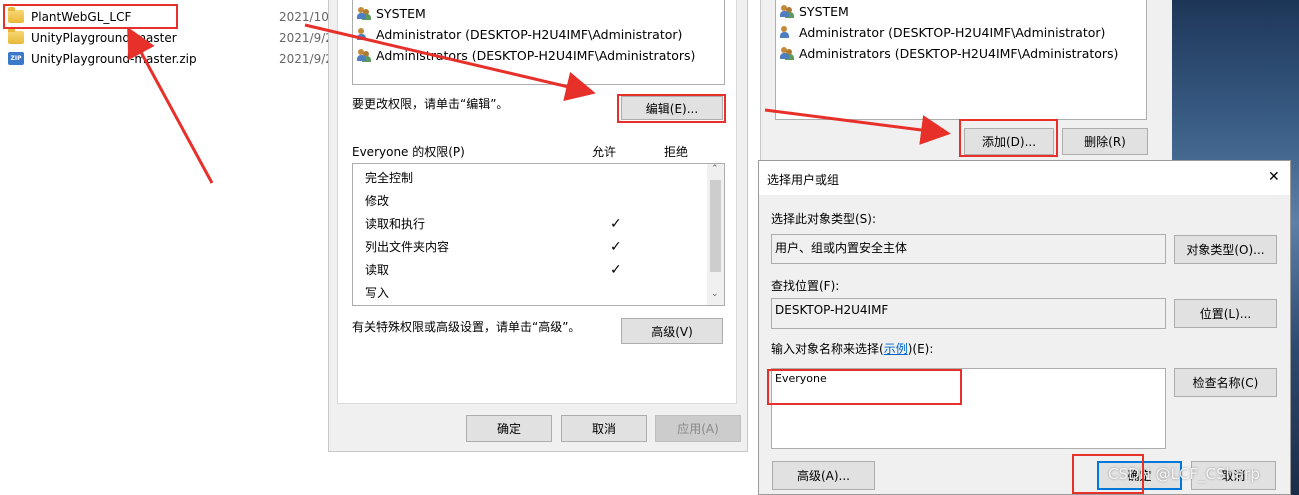 This screenshot has width=1299, height=495. I want to click on arrow-to-folder, so click(170, 105).